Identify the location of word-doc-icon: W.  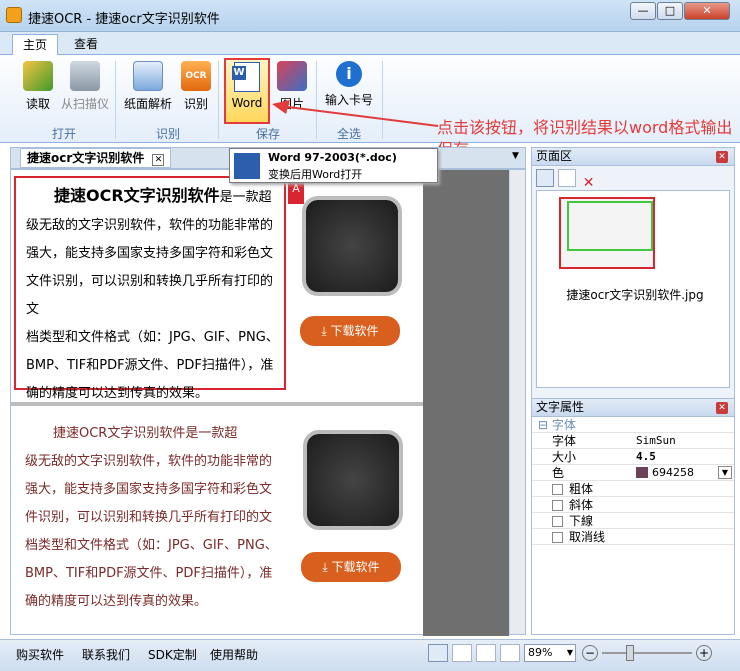
(246, 77).